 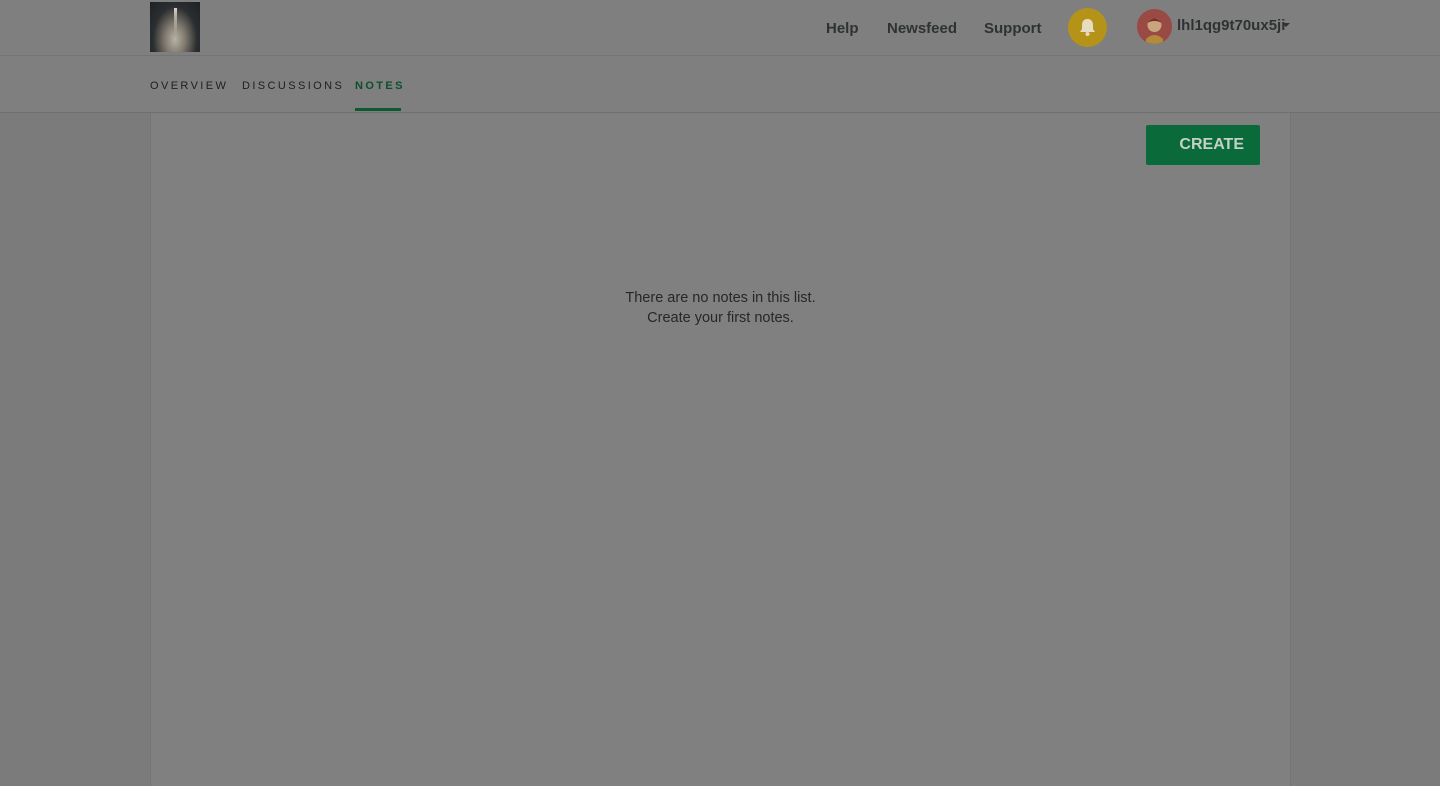 I want to click on nav-link-newsfeed: Newsfeed, so click(x=922, y=28).